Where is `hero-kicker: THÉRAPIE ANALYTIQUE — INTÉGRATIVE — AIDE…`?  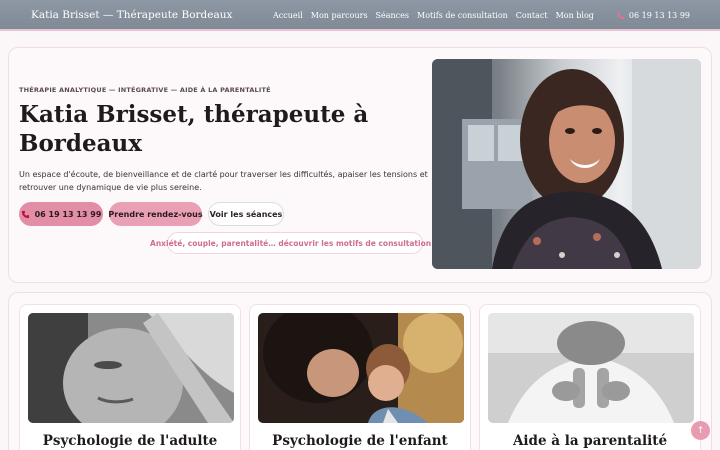
hero-kicker: THÉRAPIE ANALYTIQUE — INTÉGRATIVE — AIDE… is located at coordinates (145, 90).